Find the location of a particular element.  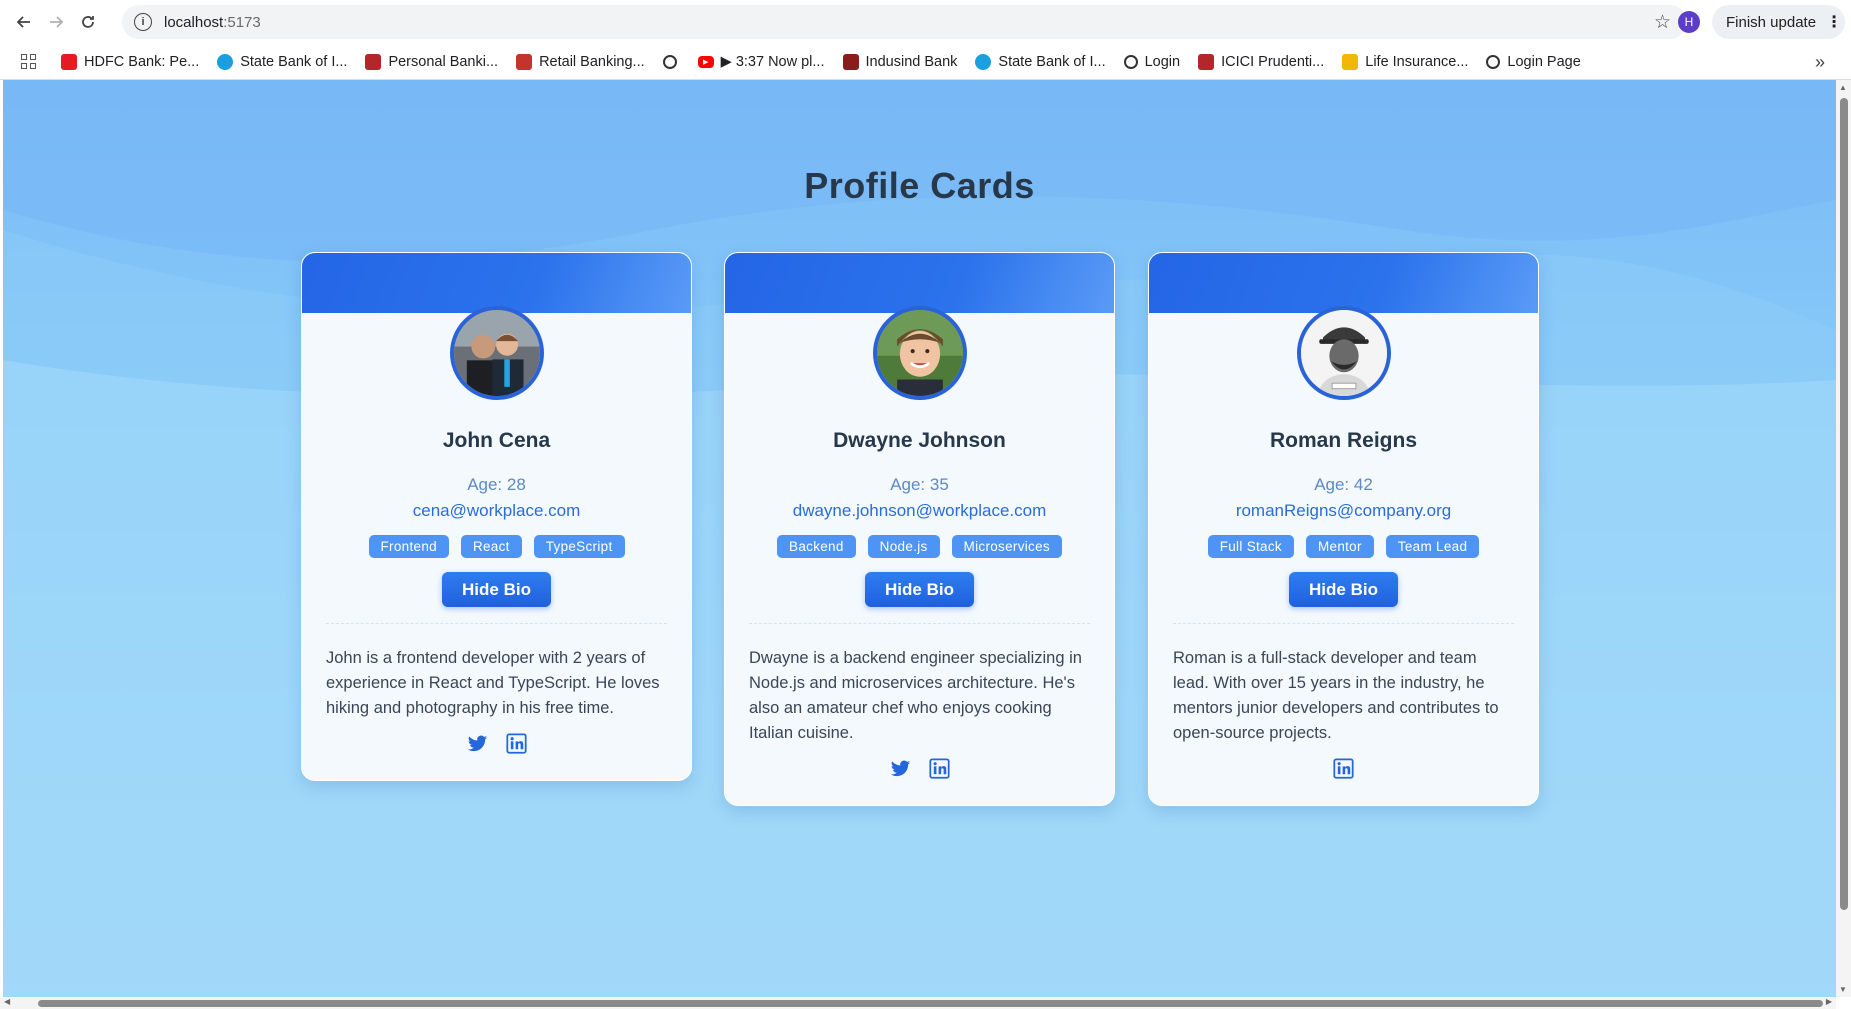

bookmark-item is located at coordinates (673, 61).